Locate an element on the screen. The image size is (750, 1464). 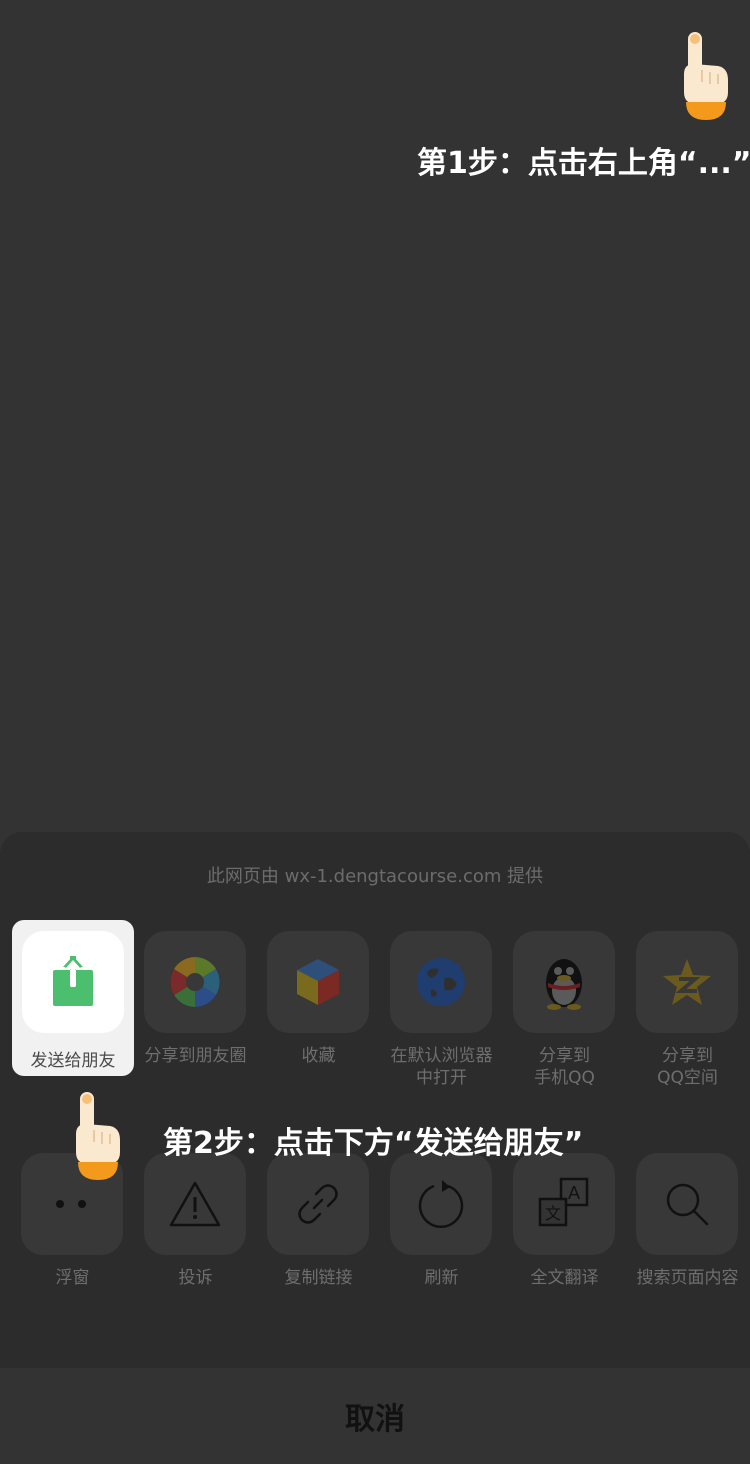
cancel-button: 取消 is located at coordinates (375, 1416).